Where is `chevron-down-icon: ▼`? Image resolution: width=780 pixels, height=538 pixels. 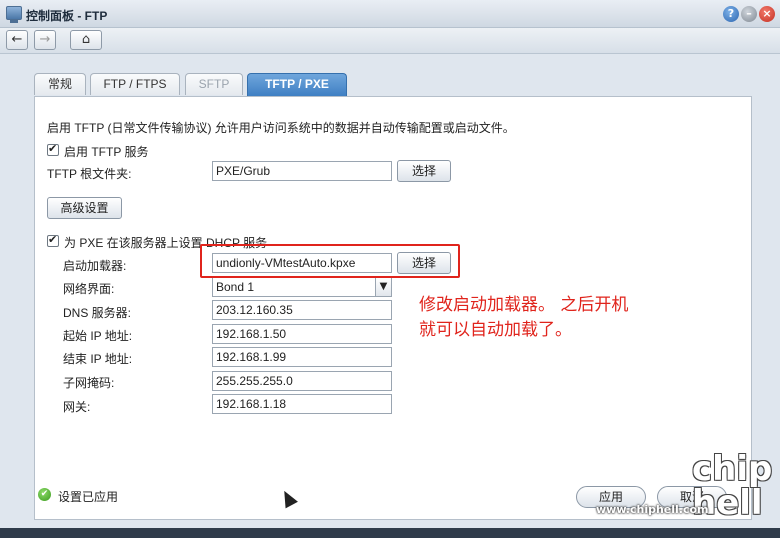
chevron-down-icon: ▼ is located at coordinates (383, 287).